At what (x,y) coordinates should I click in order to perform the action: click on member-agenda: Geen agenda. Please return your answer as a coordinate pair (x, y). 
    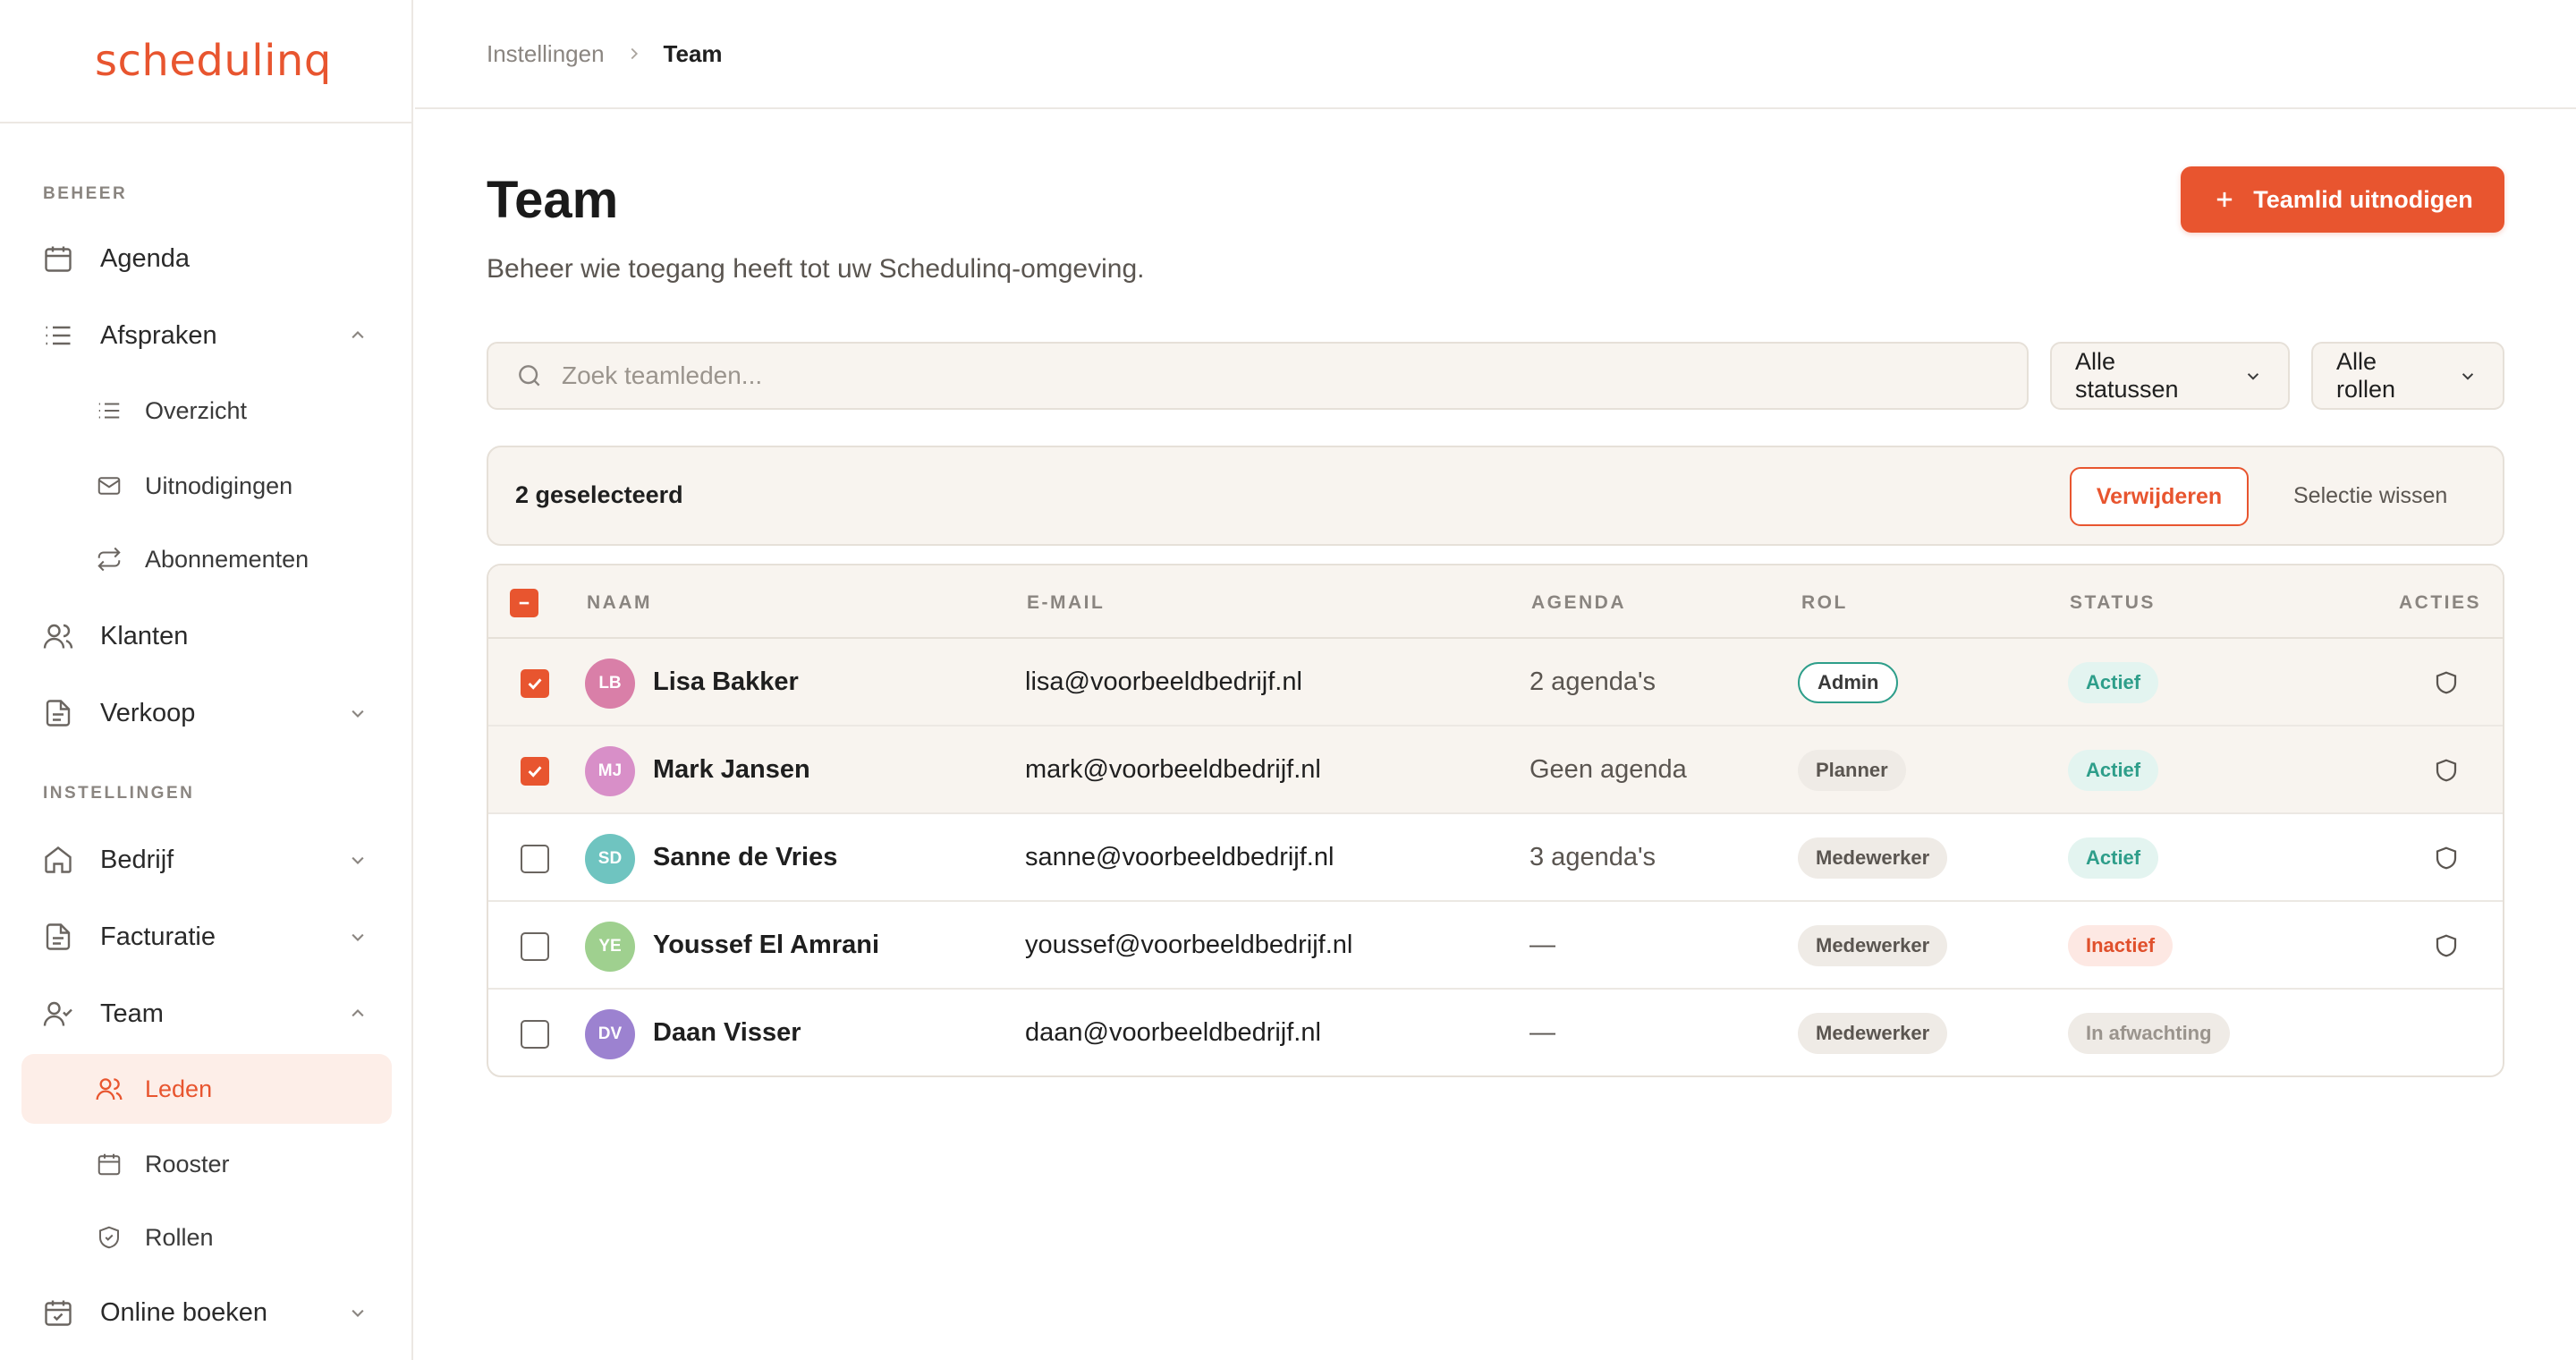
    Looking at the image, I should click on (1608, 769).